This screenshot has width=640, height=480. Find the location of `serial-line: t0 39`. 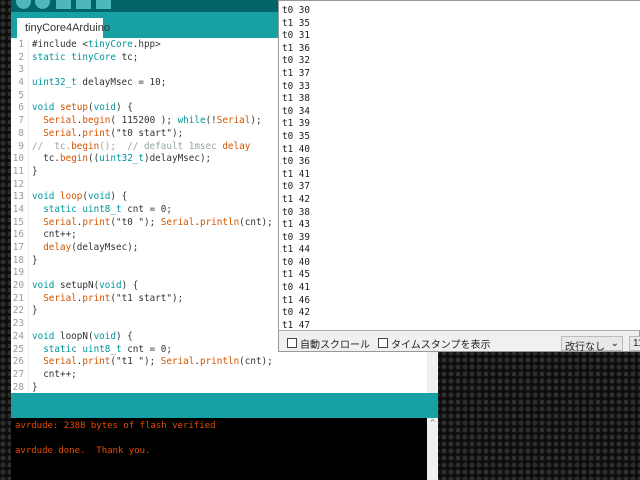

serial-line: t0 39 is located at coordinates (296, 237).